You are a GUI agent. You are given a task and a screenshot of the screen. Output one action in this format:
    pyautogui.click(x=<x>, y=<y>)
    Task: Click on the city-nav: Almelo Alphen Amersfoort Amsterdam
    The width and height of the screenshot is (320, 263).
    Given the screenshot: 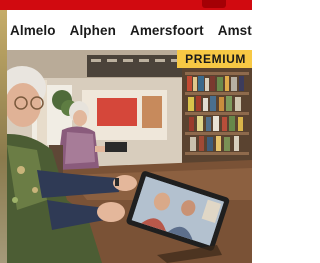 What is the action you would take?
    pyautogui.click(x=129, y=31)
    